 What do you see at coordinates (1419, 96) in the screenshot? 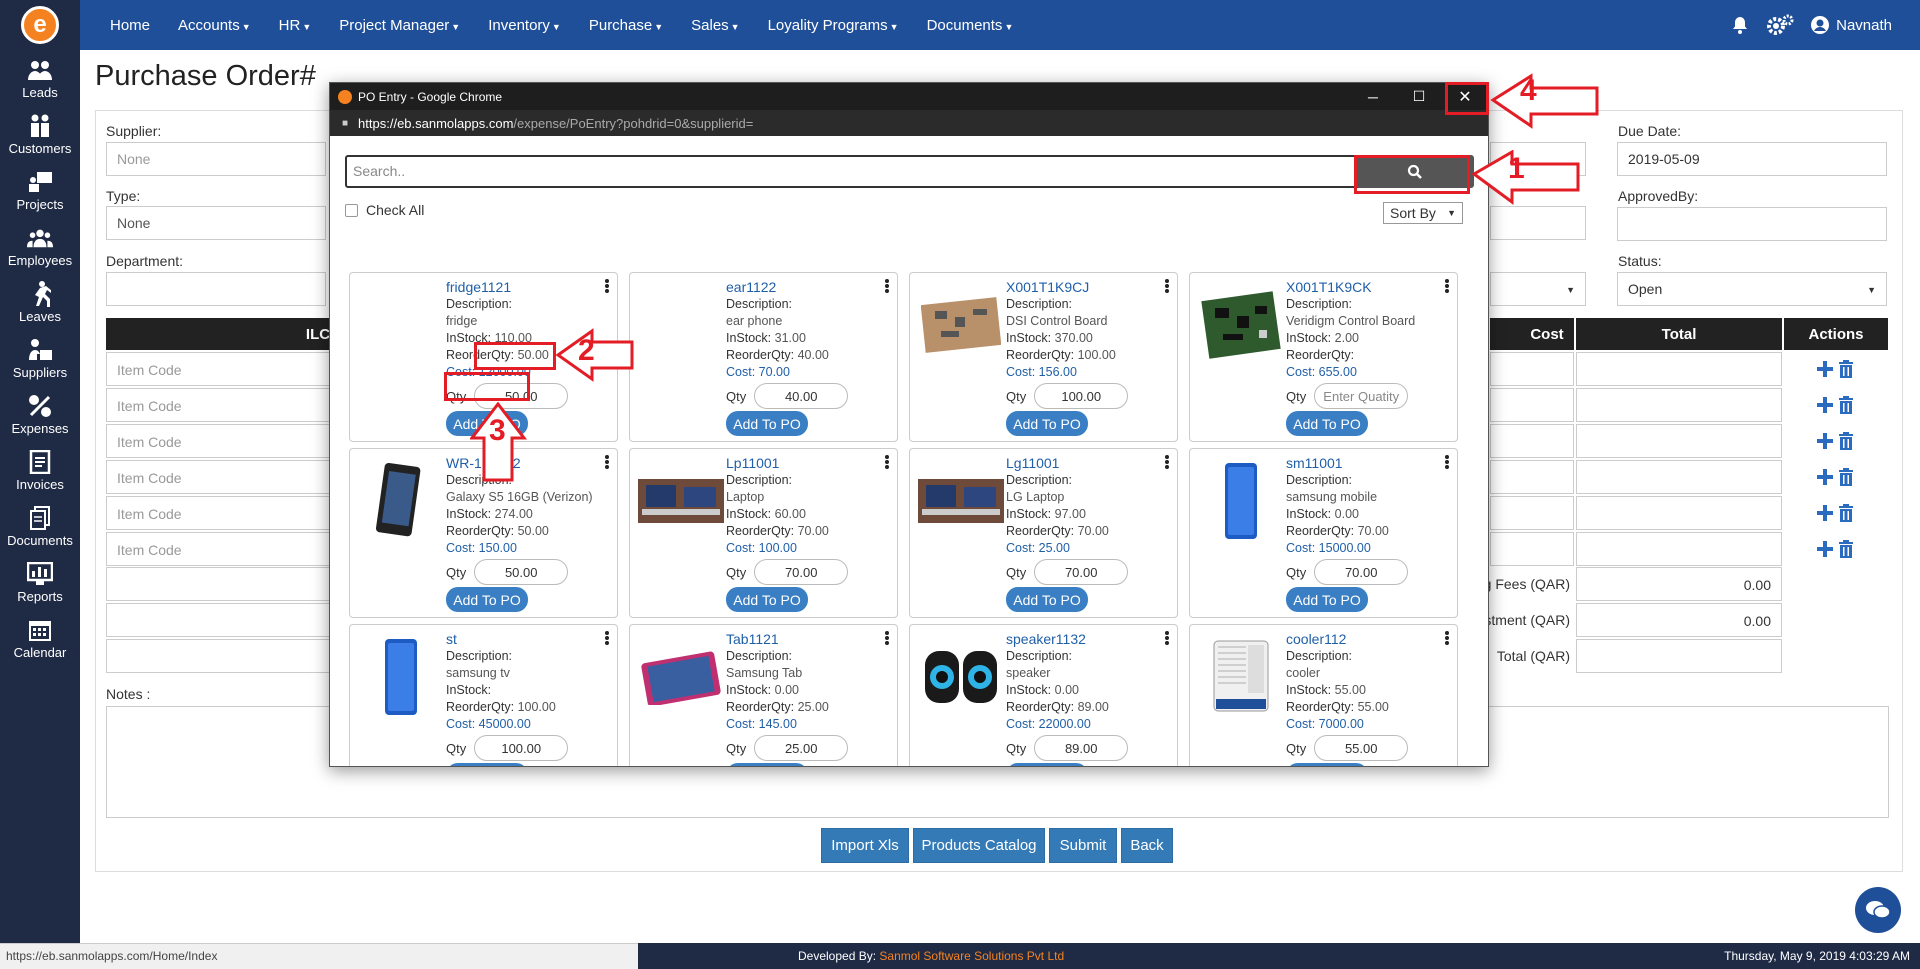
I see `maximize-icon: ☐` at bounding box center [1419, 96].